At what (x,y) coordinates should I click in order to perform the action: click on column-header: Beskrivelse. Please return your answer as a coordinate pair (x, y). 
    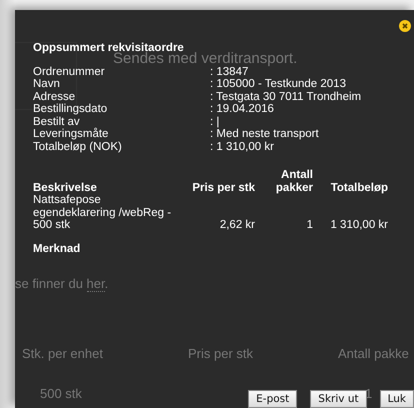
    Looking at the image, I should click on (65, 188).